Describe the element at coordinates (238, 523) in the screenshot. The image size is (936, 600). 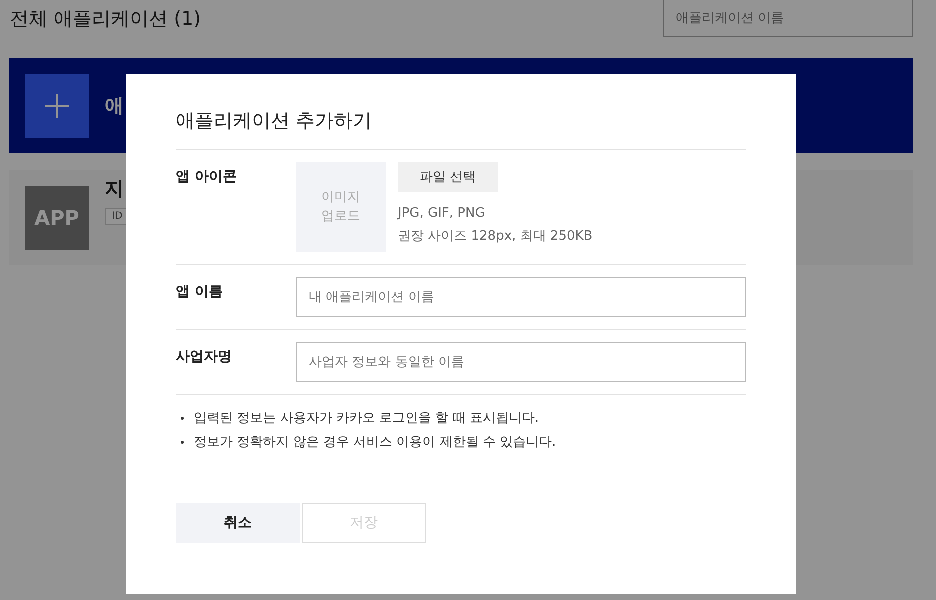
I see `cancel-button: 취소` at that location.